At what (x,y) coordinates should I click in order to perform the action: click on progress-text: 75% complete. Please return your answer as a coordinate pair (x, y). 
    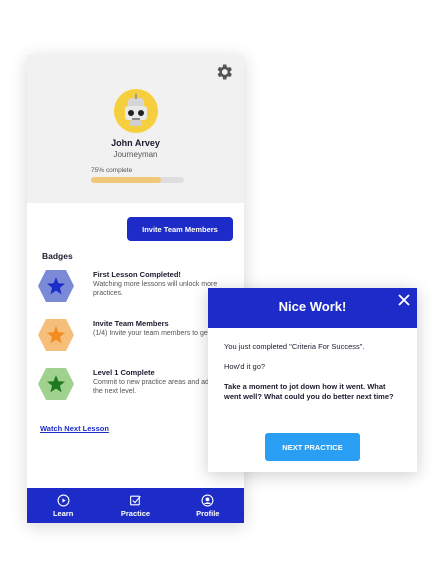
    Looking at the image, I should click on (112, 170).